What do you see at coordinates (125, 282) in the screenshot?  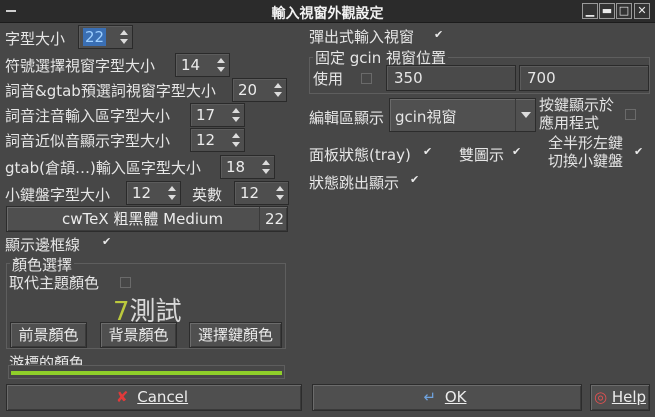 I see `replace-theme-checkbox` at bounding box center [125, 282].